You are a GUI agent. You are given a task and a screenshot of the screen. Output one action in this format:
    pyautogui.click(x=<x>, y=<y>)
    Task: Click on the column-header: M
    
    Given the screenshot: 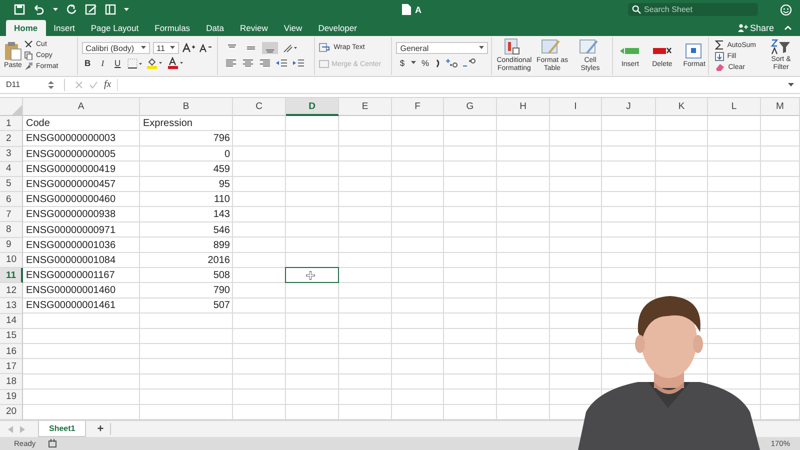 What is the action you would take?
    pyautogui.click(x=780, y=107)
    